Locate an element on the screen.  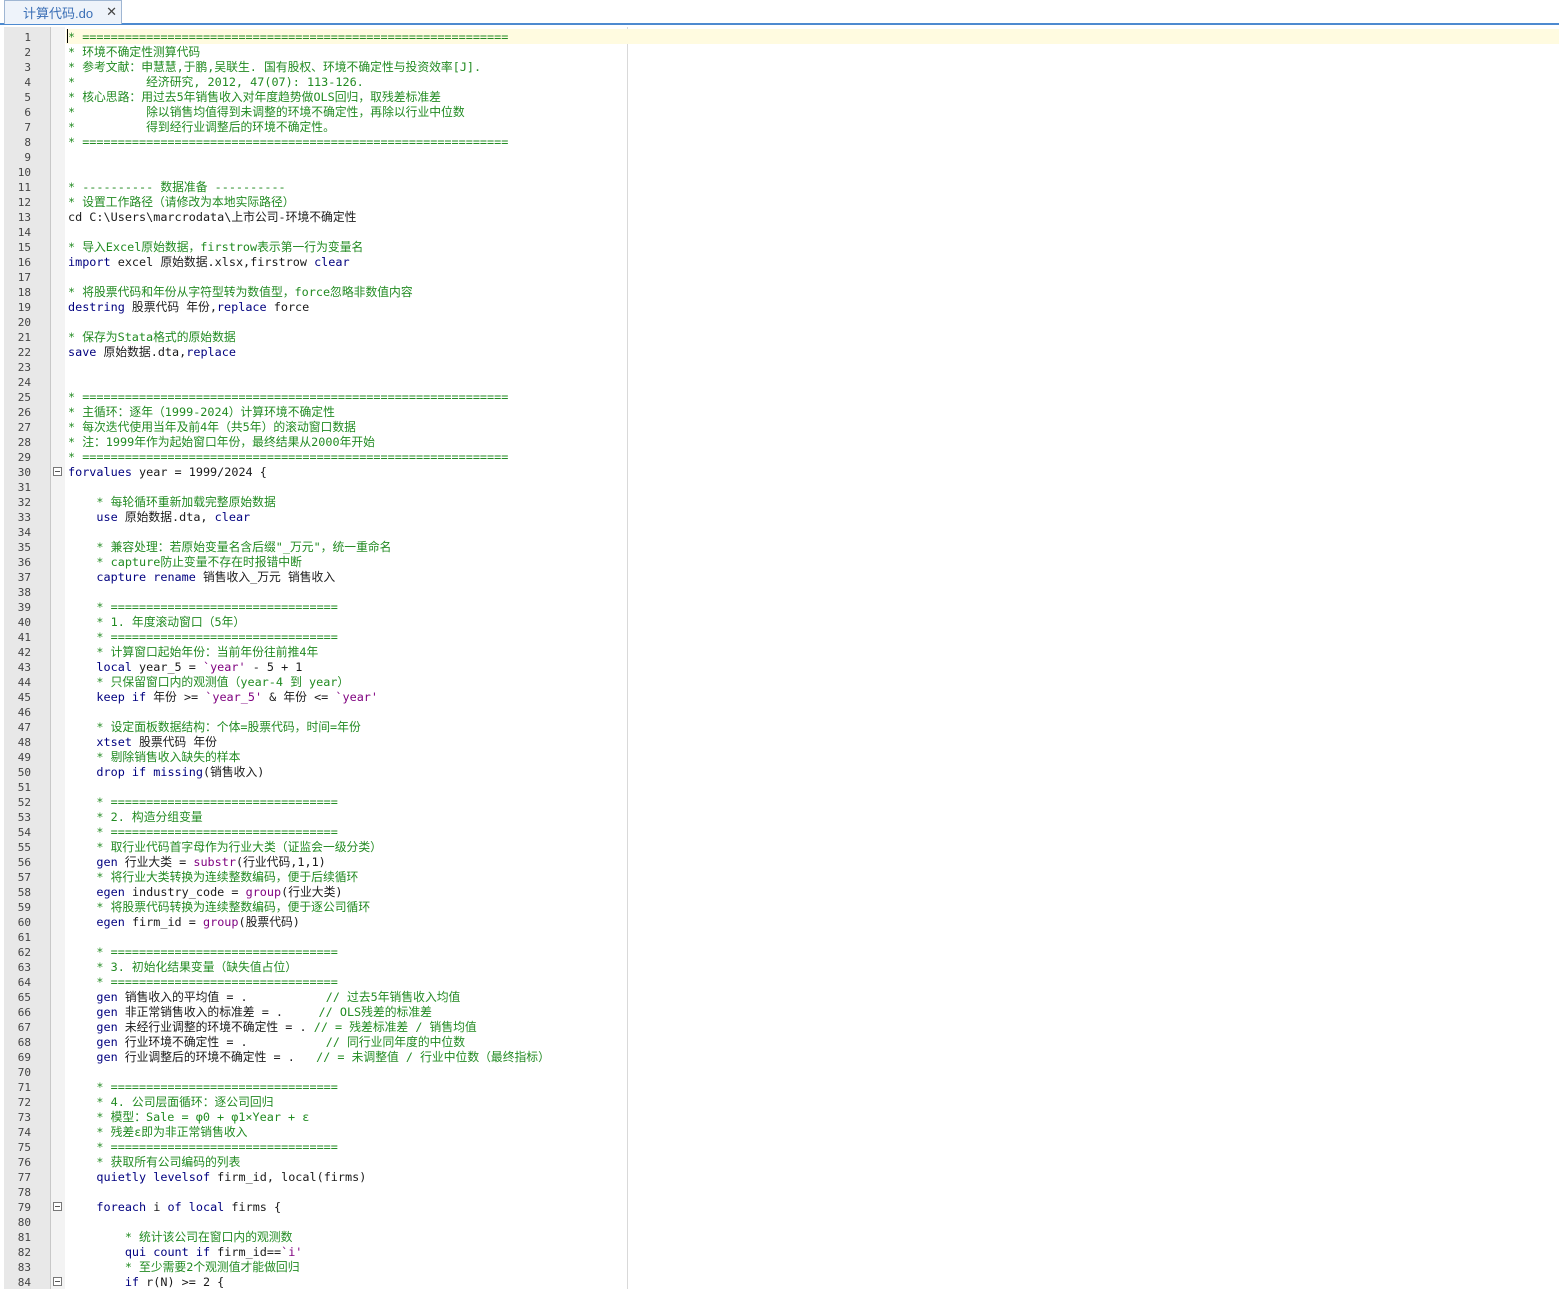
code-text: * 注：1999年作为起始窗口年份，最终结果从2000年开始 is located at coordinates (221, 442).